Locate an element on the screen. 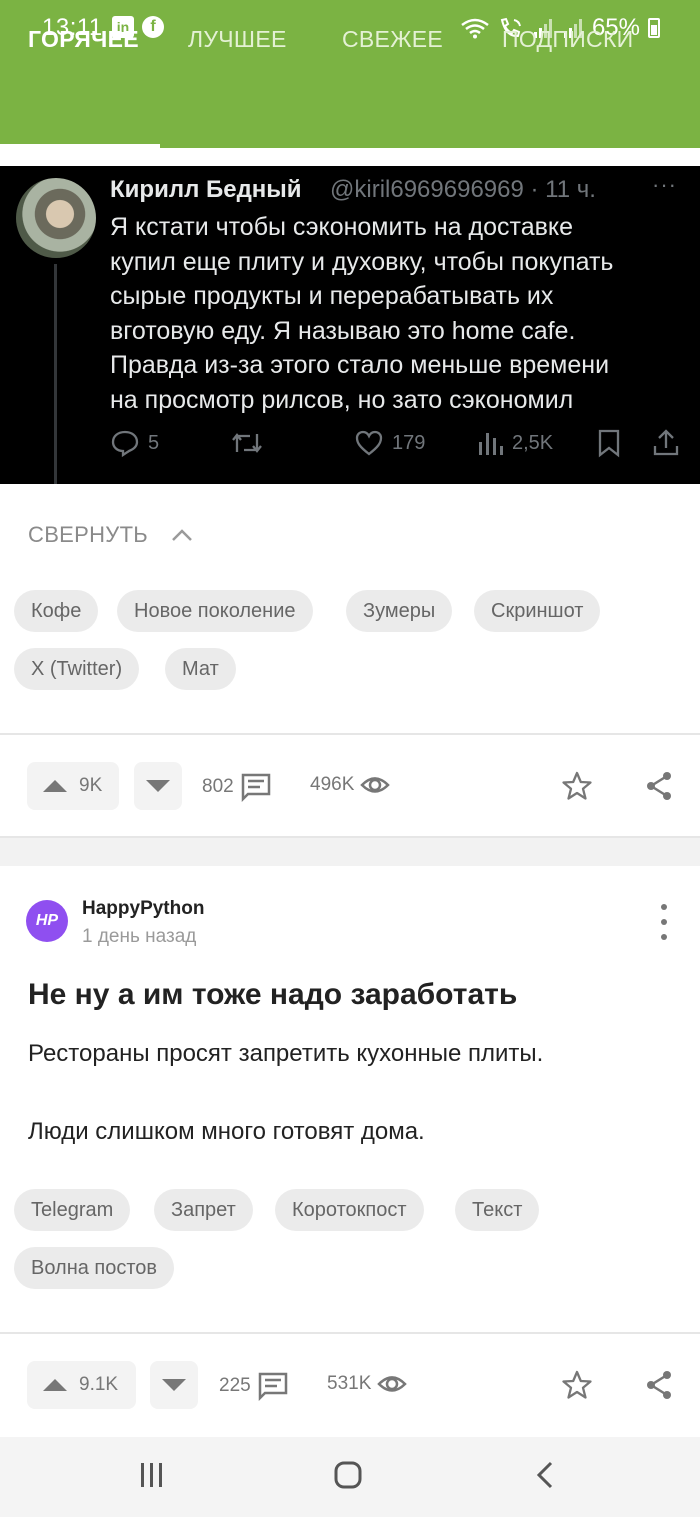 This screenshot has height=1517, width=700. retweet-icon is located at coordinates (247, 443).